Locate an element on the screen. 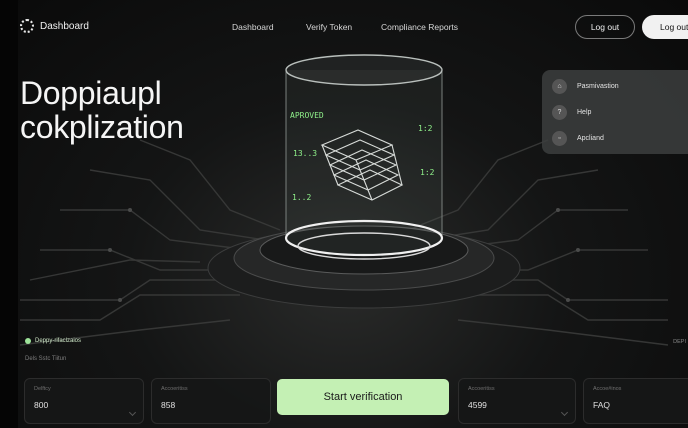 Image resolution: width=688 pixels, height=428 pixels. square-icon: ▫ is located at coordinates (559, 138).